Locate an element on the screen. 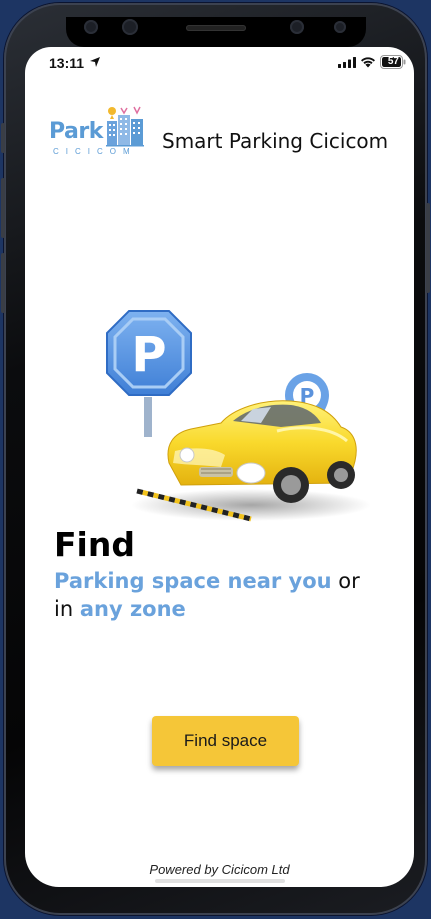  sensor-dot is located at coordinates (91, 27).